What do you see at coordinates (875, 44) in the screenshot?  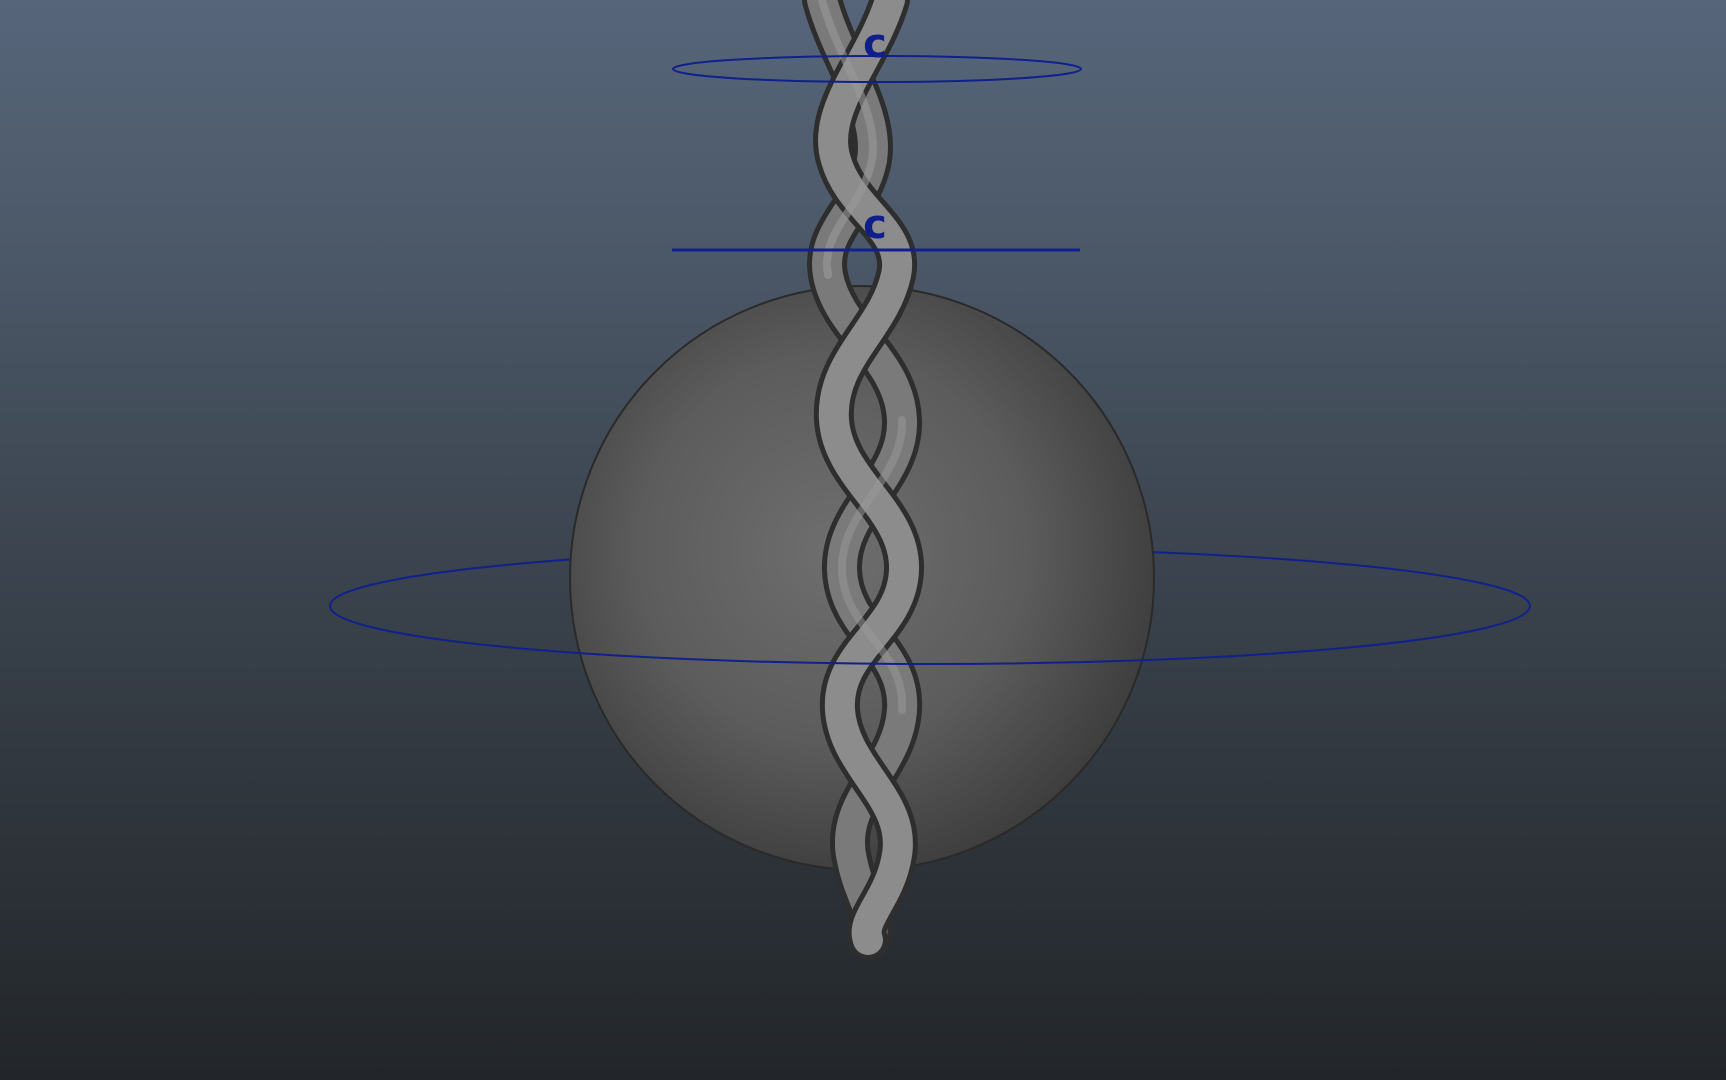 I see `upper-handle-label: c` at bounding box center [875, 44].